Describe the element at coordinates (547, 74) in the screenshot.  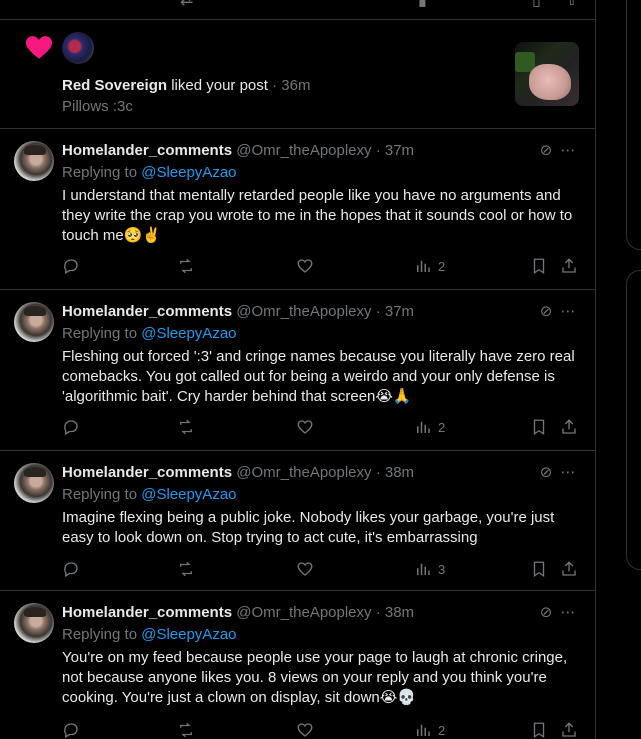
I see `post-thumbnail` at that location.